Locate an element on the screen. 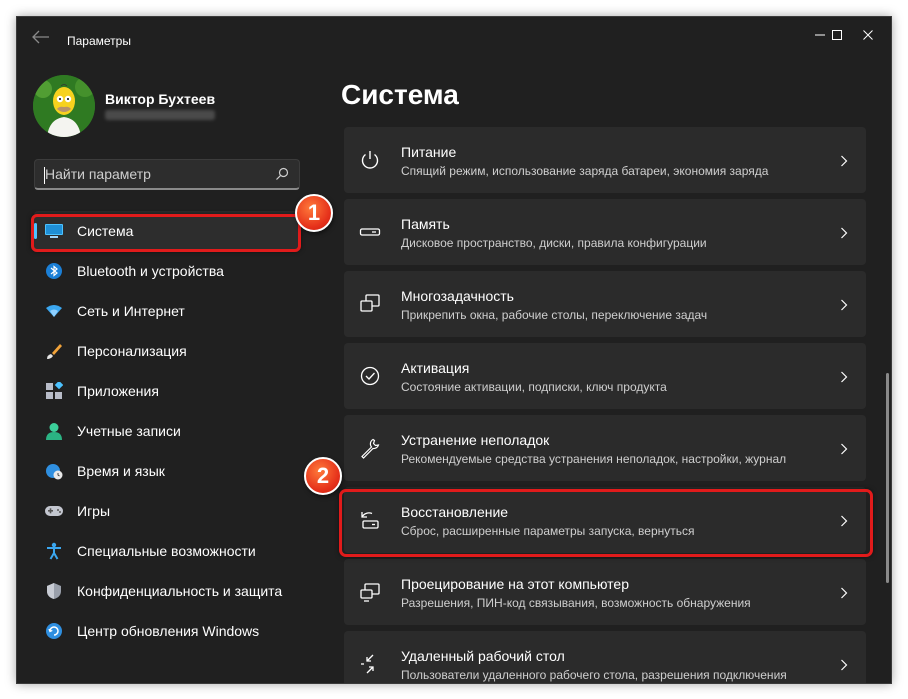  card-title: Многозадачность is located at coordinates (457, 296).